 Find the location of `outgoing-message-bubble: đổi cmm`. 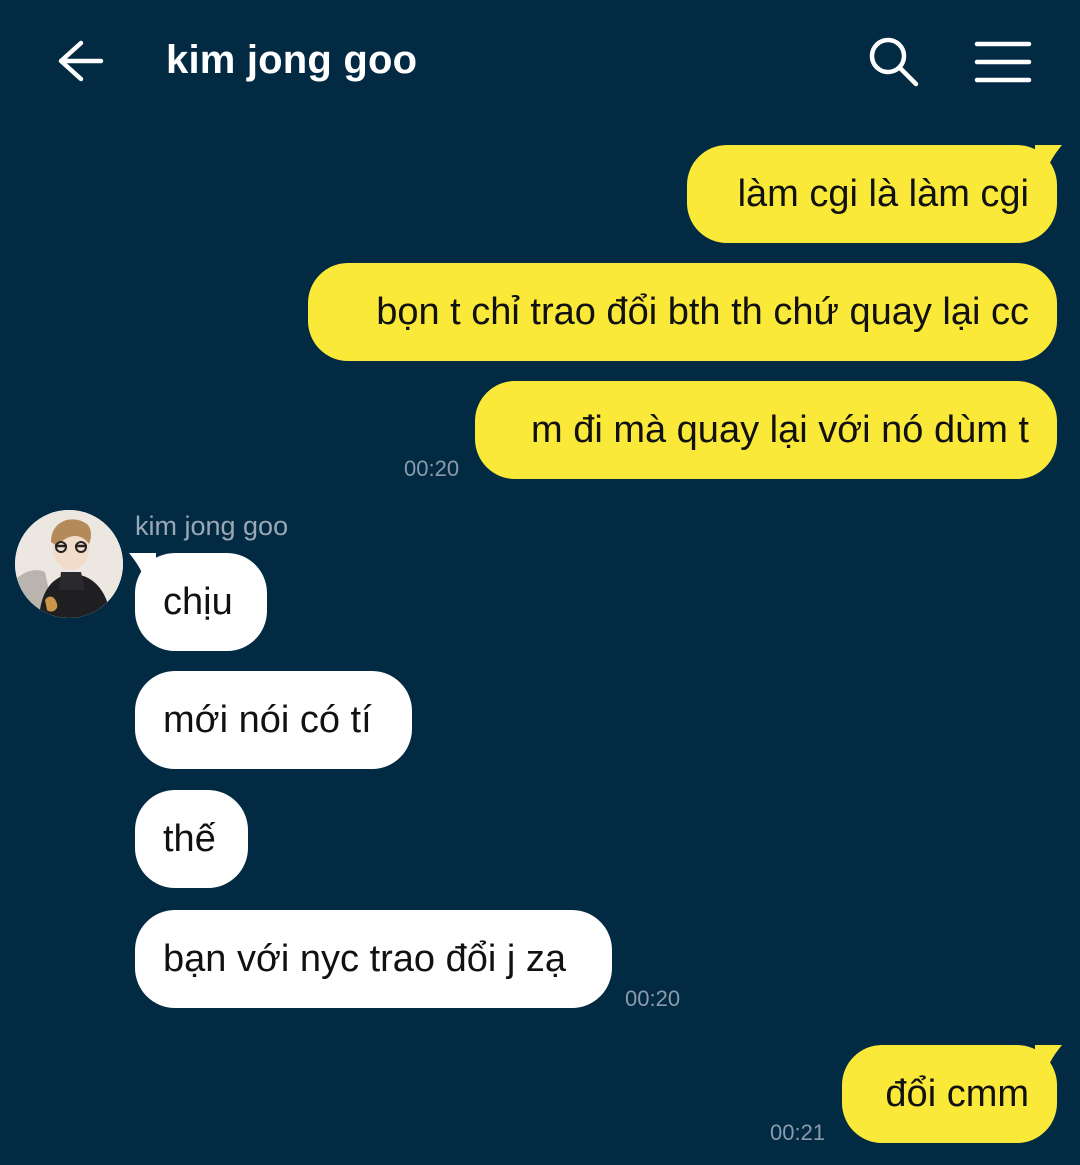

outgoing-message-bubble: đổi cmm is located at coordinates (949, 1094).